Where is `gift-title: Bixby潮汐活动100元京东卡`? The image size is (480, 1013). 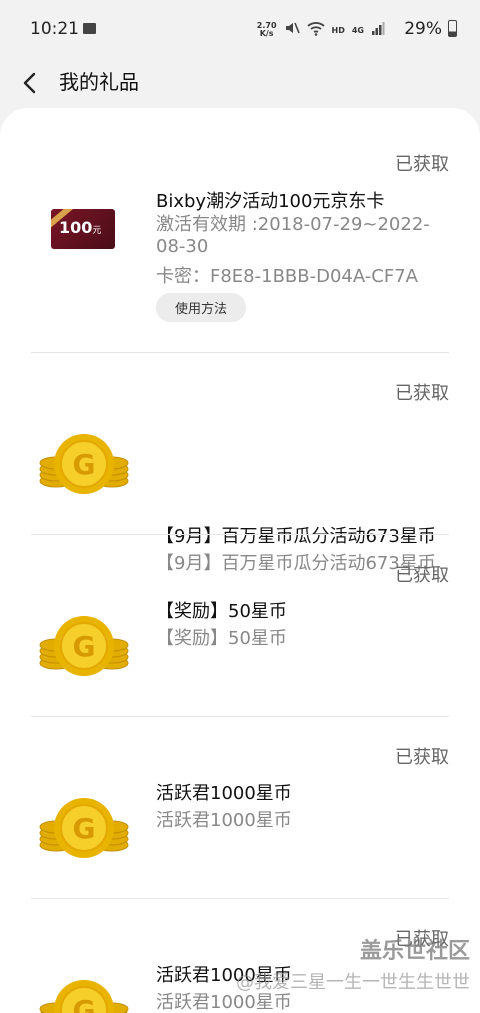
gift-title: Bixby潮汐活动100元京东卡 is located at coordinates (270, 201).